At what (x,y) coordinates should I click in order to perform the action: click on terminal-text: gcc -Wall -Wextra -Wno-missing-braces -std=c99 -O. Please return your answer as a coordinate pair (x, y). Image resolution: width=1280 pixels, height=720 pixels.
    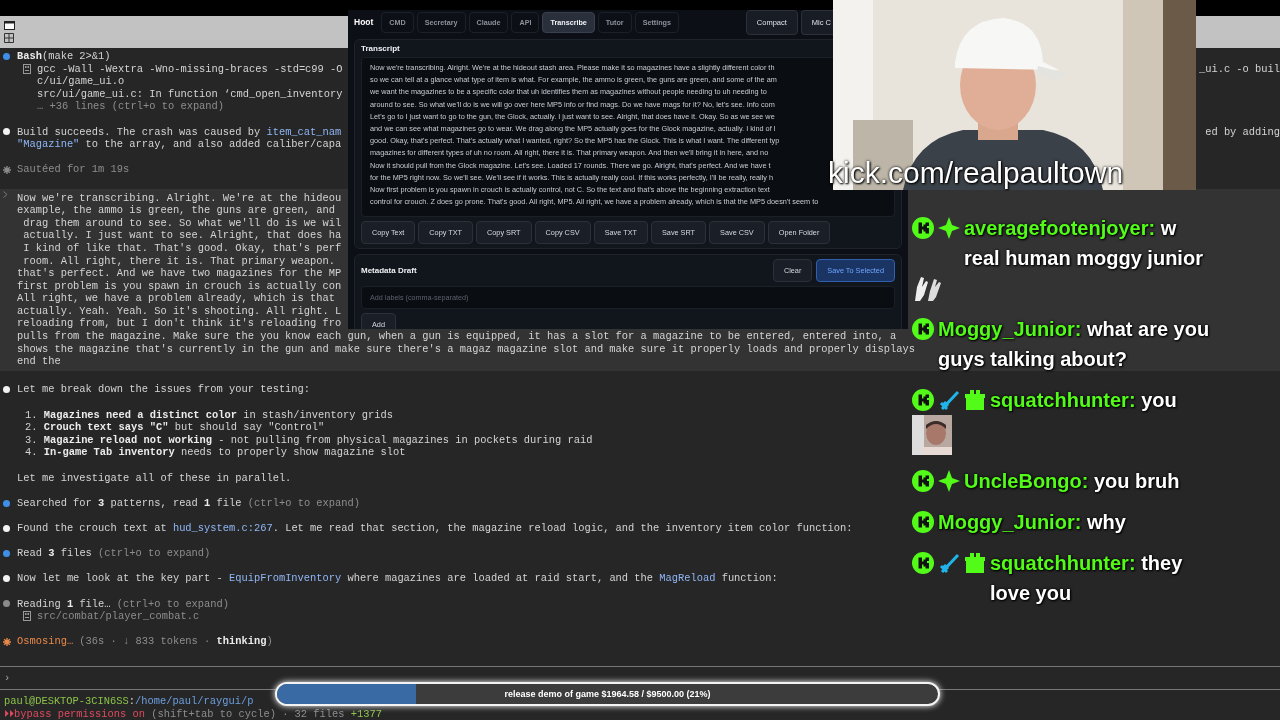
    Looking at the image, I should click on (190, 69).